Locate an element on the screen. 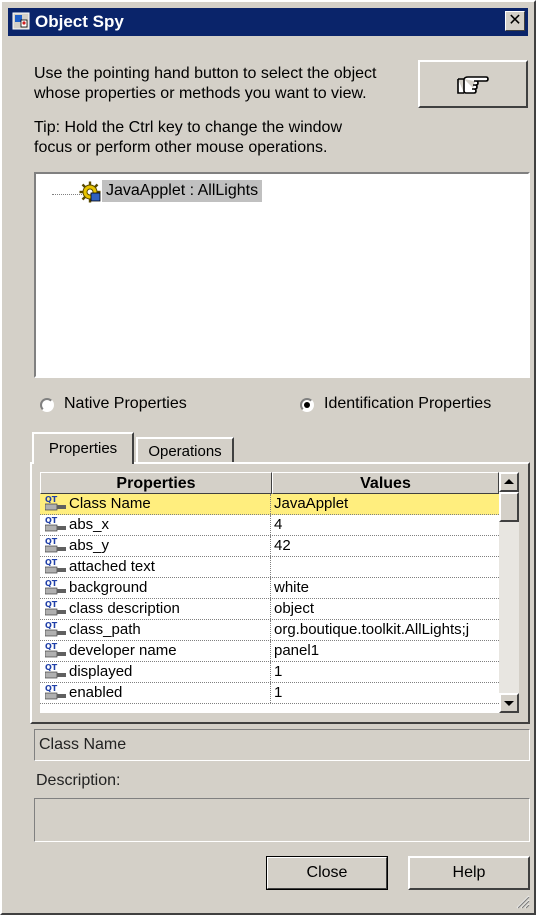 The height and width of the screenshot is (915, 536). table-row: QT enabled 1 is located at coordinates (269, 693).